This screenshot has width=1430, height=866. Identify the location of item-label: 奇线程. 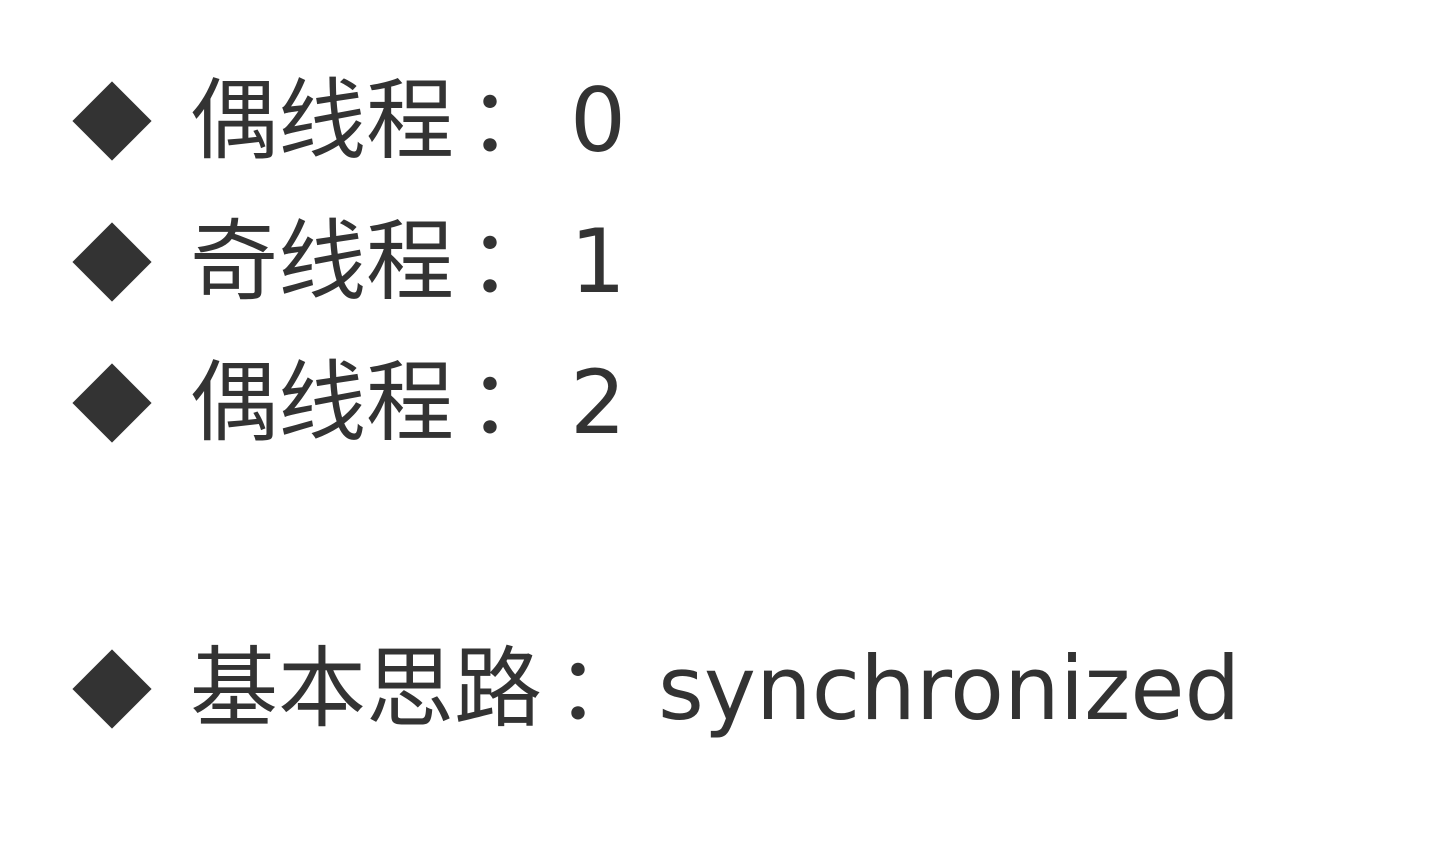
(322, 261).